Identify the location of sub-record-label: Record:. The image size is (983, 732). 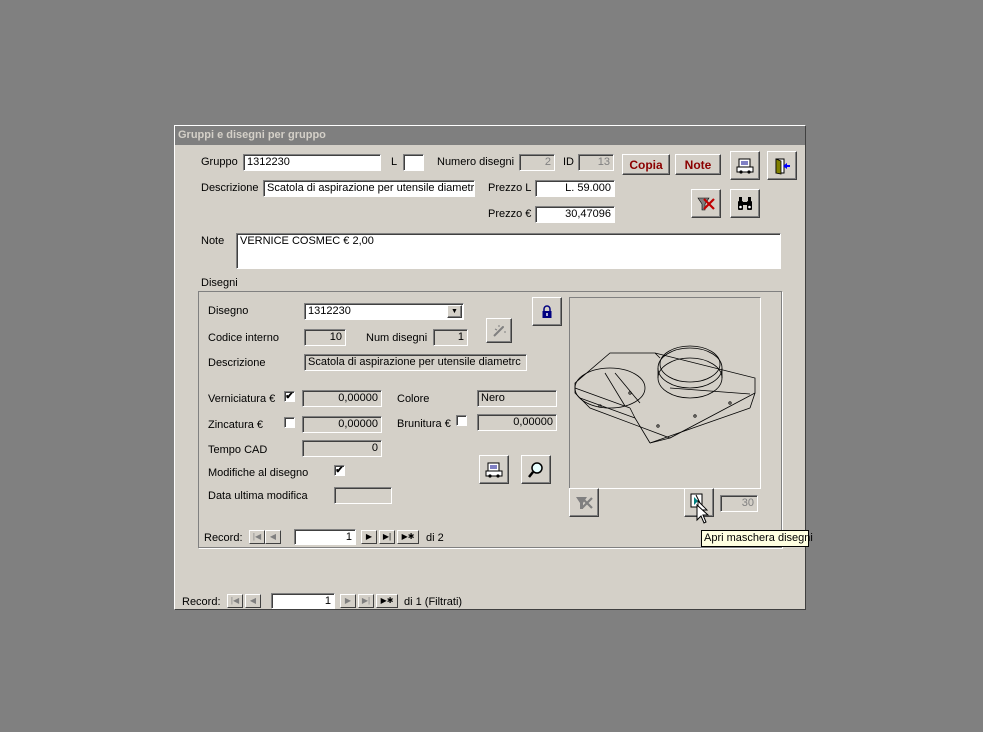
(223, 538).